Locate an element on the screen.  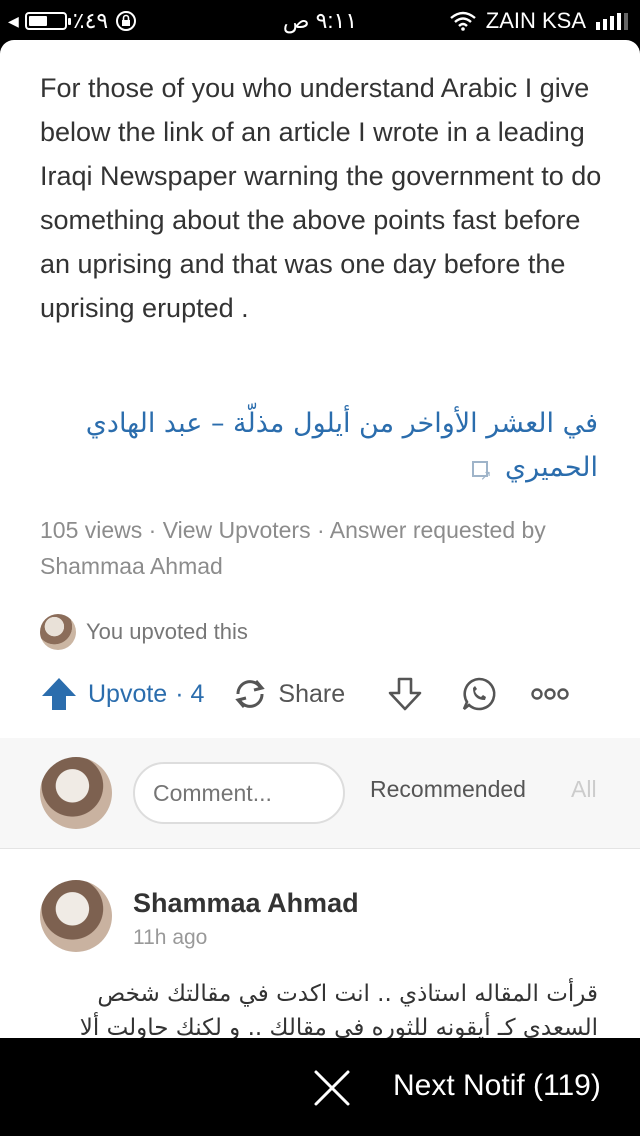
commenter-name: Shammaa Ahmad is located at coordinates (246, 903).